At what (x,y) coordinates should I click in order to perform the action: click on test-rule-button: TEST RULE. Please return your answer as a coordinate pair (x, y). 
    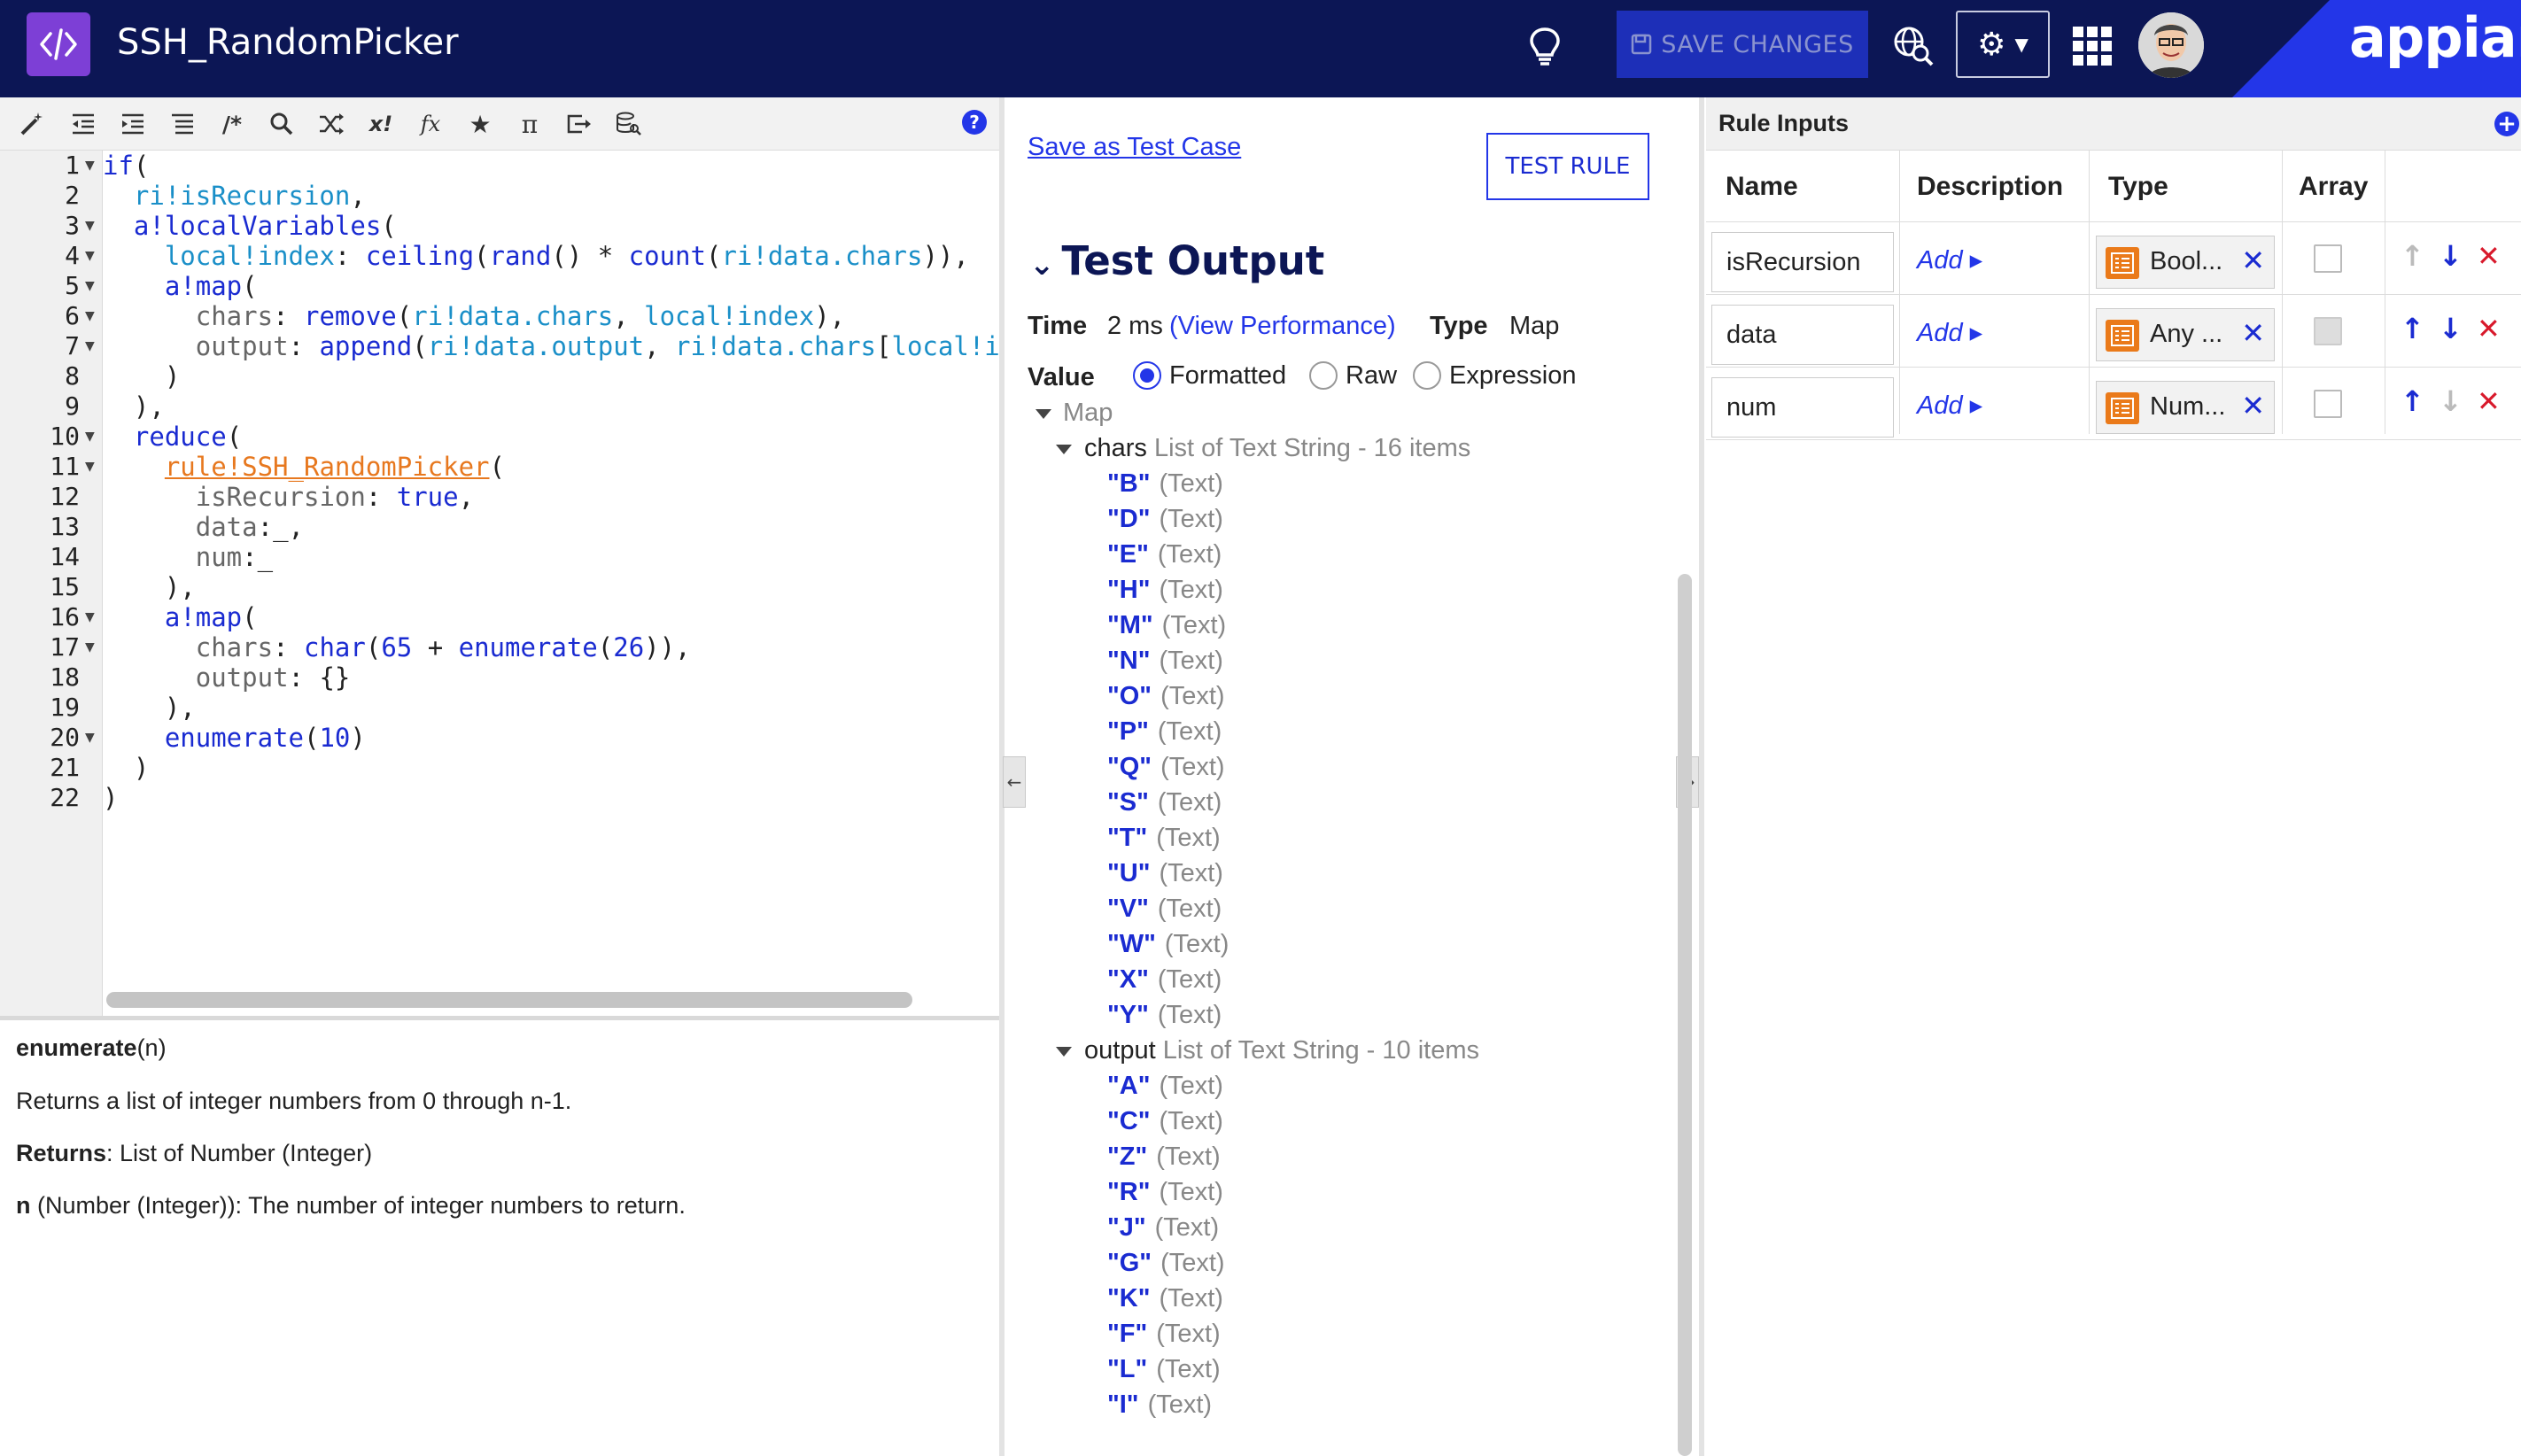
    Looking at the image, I should click on (1567, 166).